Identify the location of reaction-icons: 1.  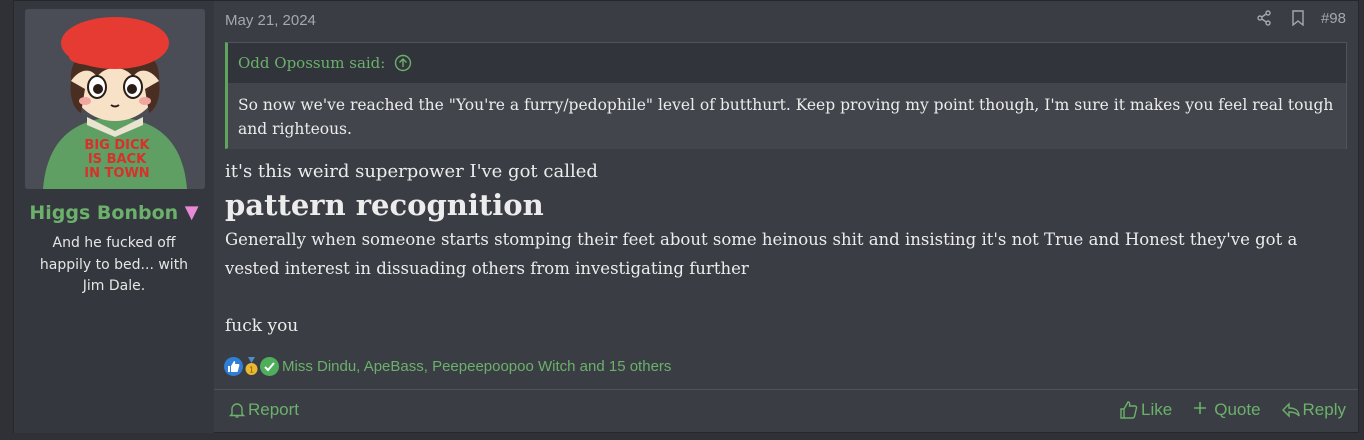
(251, 366).